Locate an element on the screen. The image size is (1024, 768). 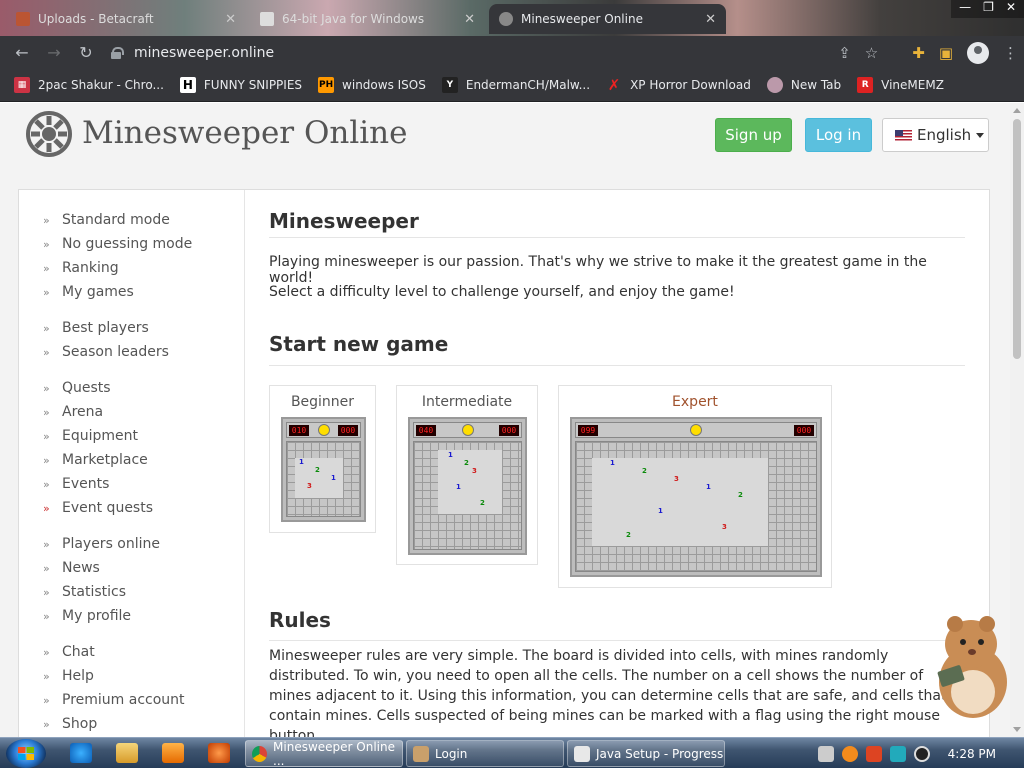
bookmark-funny-snippies: H FUNNY SNIPPIES is located at coordinates (240, 85).